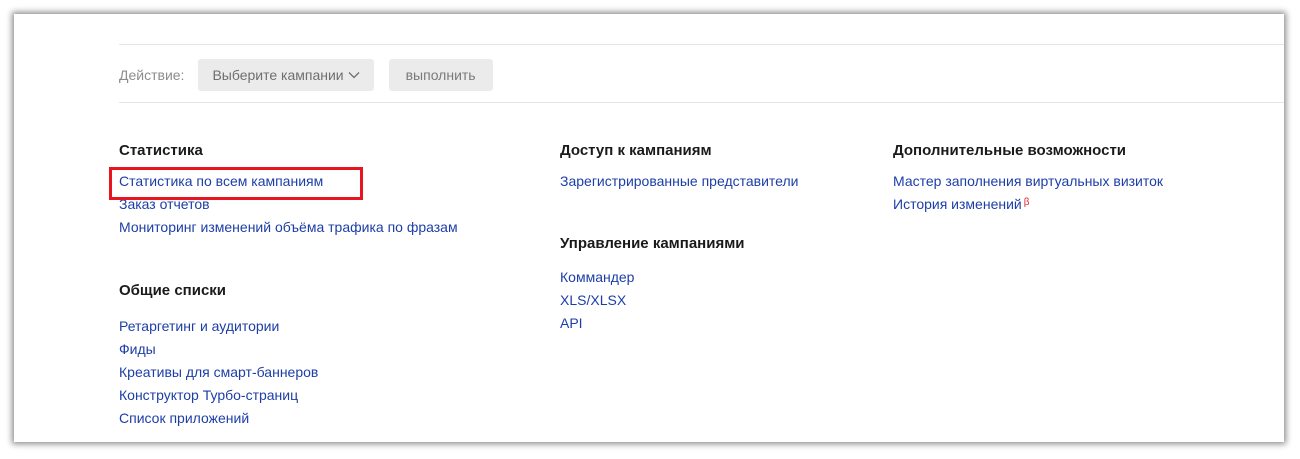  I want to click on link-registered-representatives: Зарегистрированные представители, so click(679, 181).